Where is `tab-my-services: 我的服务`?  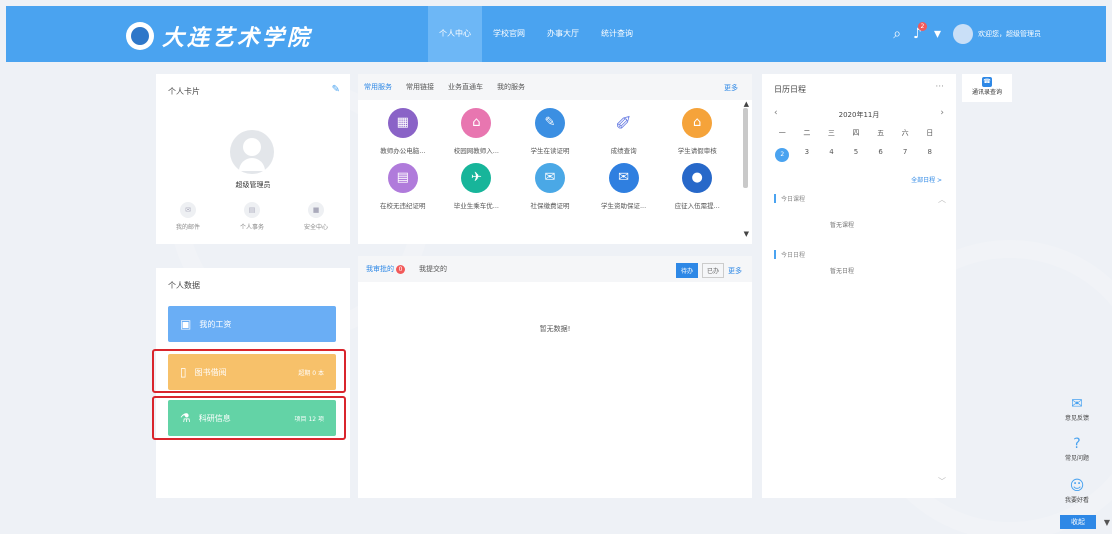 tab-my-services: 我的服务 is located at coordinates (511, 87).